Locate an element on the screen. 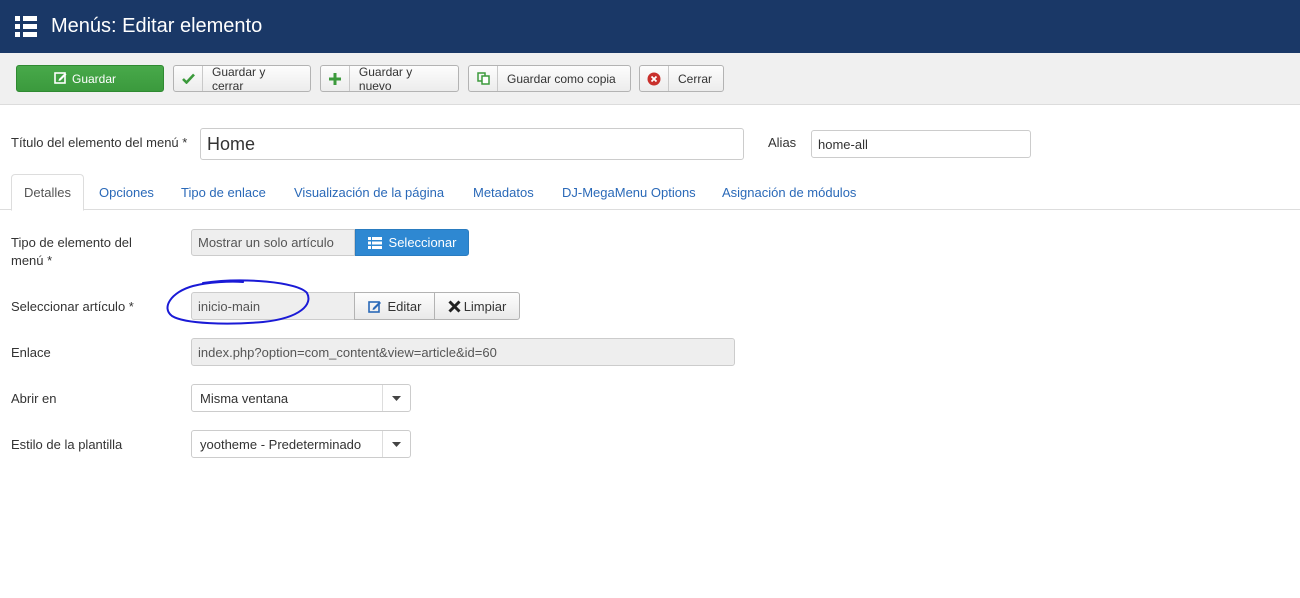 The width and height of the screenshot is (1300, 598). clear-article-button: Limpiar is located at coordinates (477, 306).